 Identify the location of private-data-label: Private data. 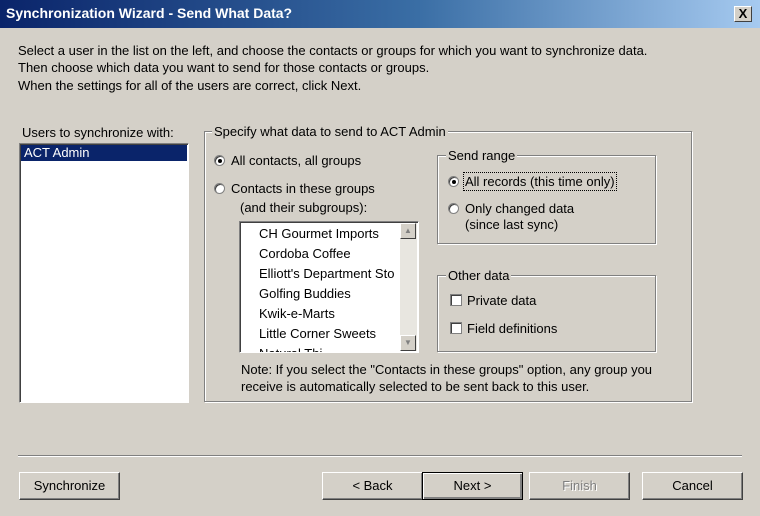
(501, 300).